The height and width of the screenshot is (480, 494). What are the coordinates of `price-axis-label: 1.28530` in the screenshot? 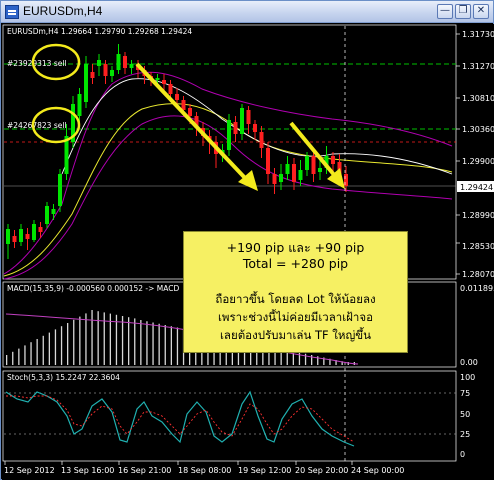 It's located at (478, 246).